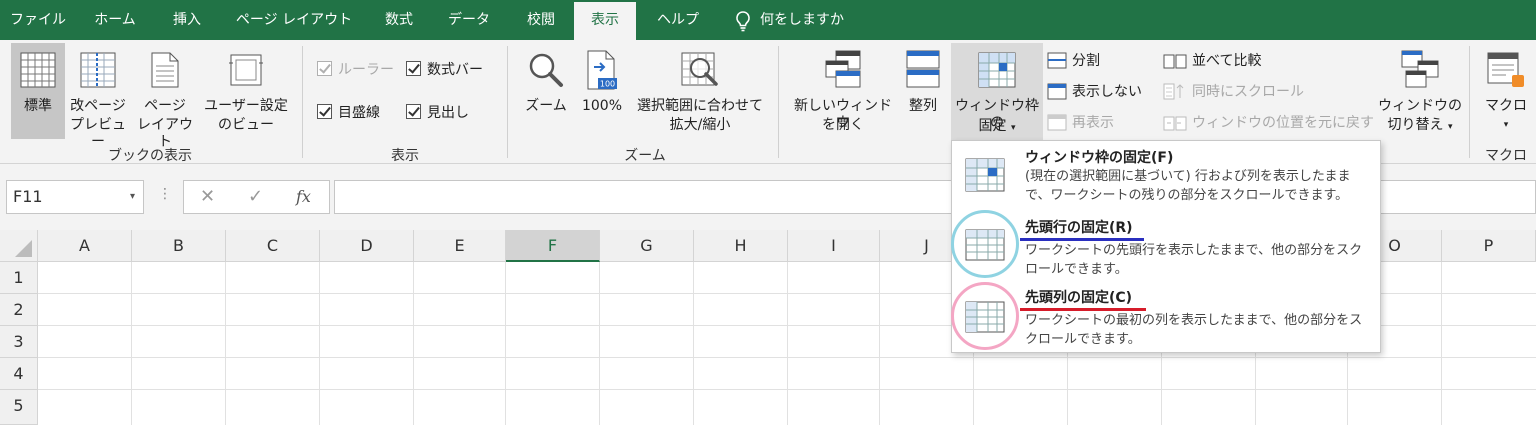  I want to click on column-header-d: D, so click(367, 246).